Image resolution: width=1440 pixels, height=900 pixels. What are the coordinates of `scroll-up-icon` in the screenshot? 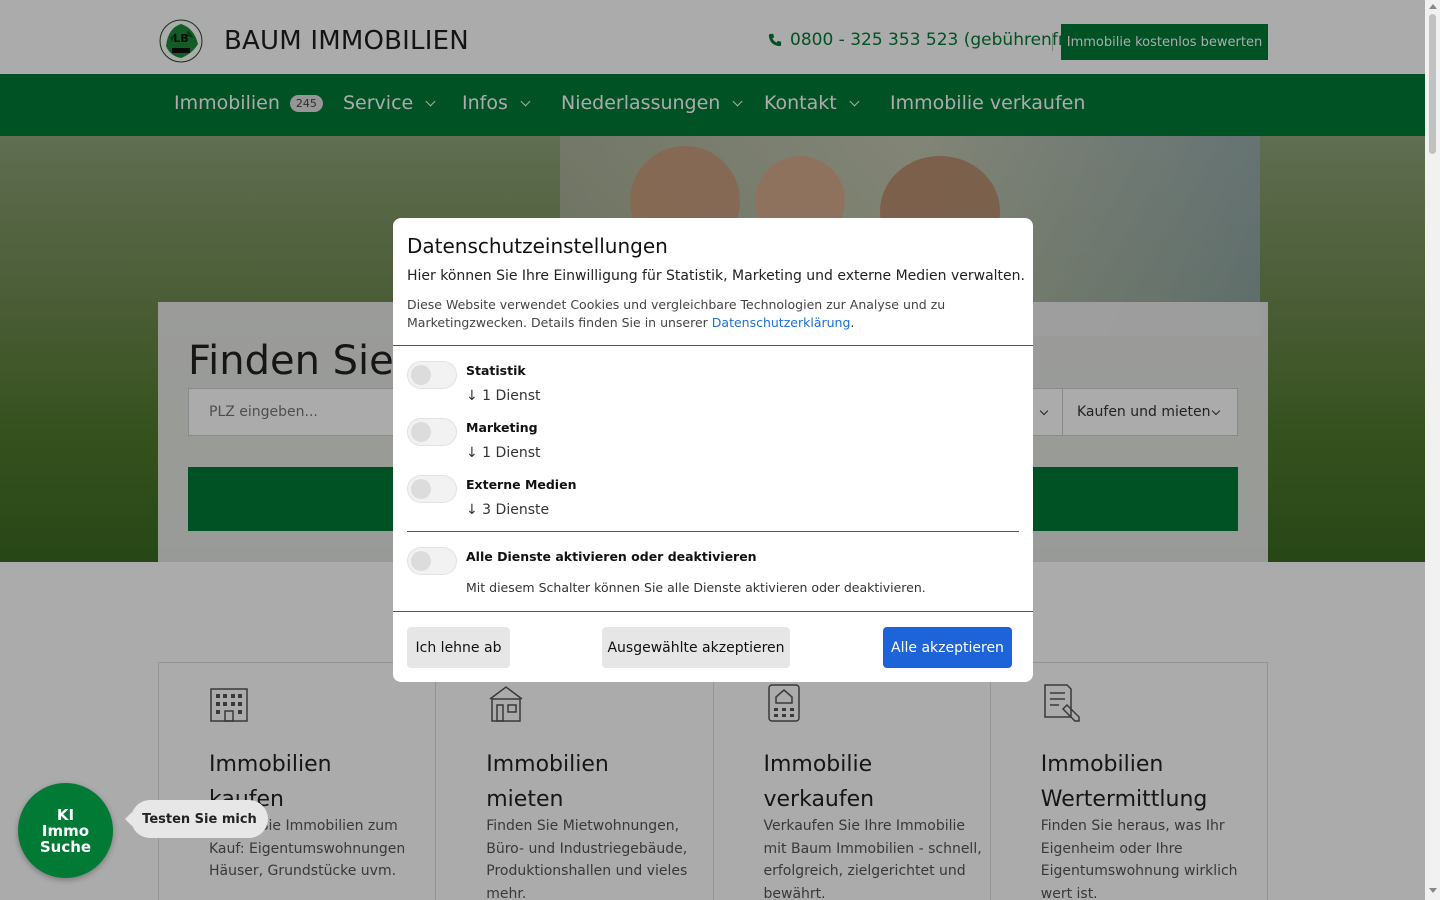 It's located at (1433, 6).